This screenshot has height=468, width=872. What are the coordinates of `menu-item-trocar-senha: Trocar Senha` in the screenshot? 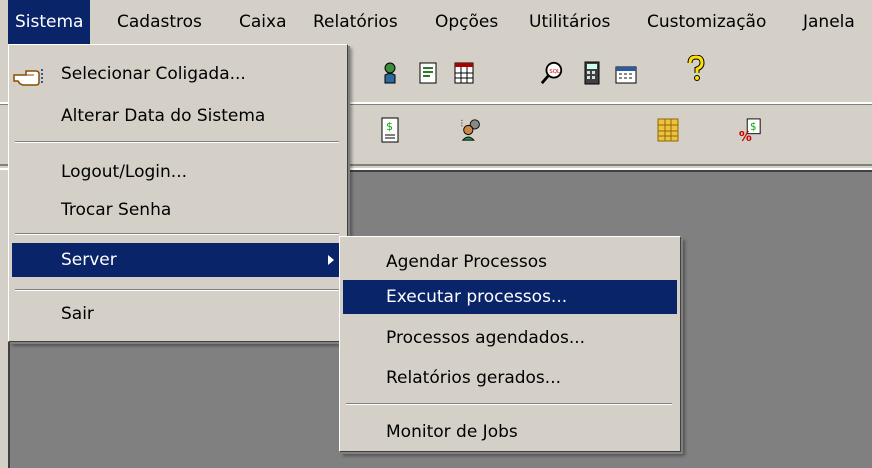 It's located at (178, 210).